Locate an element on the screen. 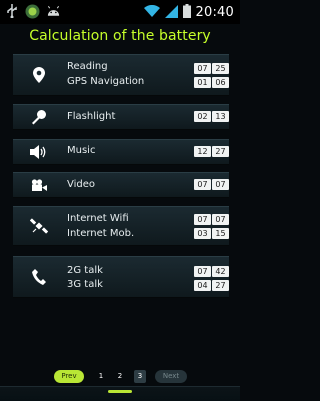 This screenshot has width=320, height=401. satellite-icon is located at coordinates (39, 226).